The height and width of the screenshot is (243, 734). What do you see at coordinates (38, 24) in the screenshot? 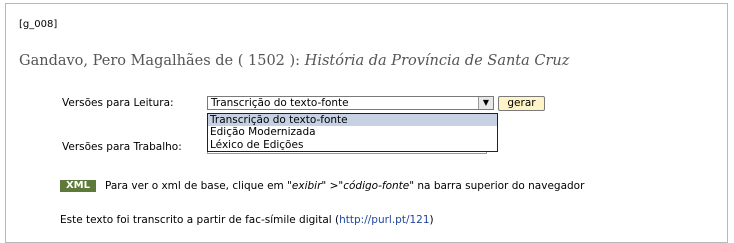
I see `record-code: [g_008]` at bounding box center [38, 24].